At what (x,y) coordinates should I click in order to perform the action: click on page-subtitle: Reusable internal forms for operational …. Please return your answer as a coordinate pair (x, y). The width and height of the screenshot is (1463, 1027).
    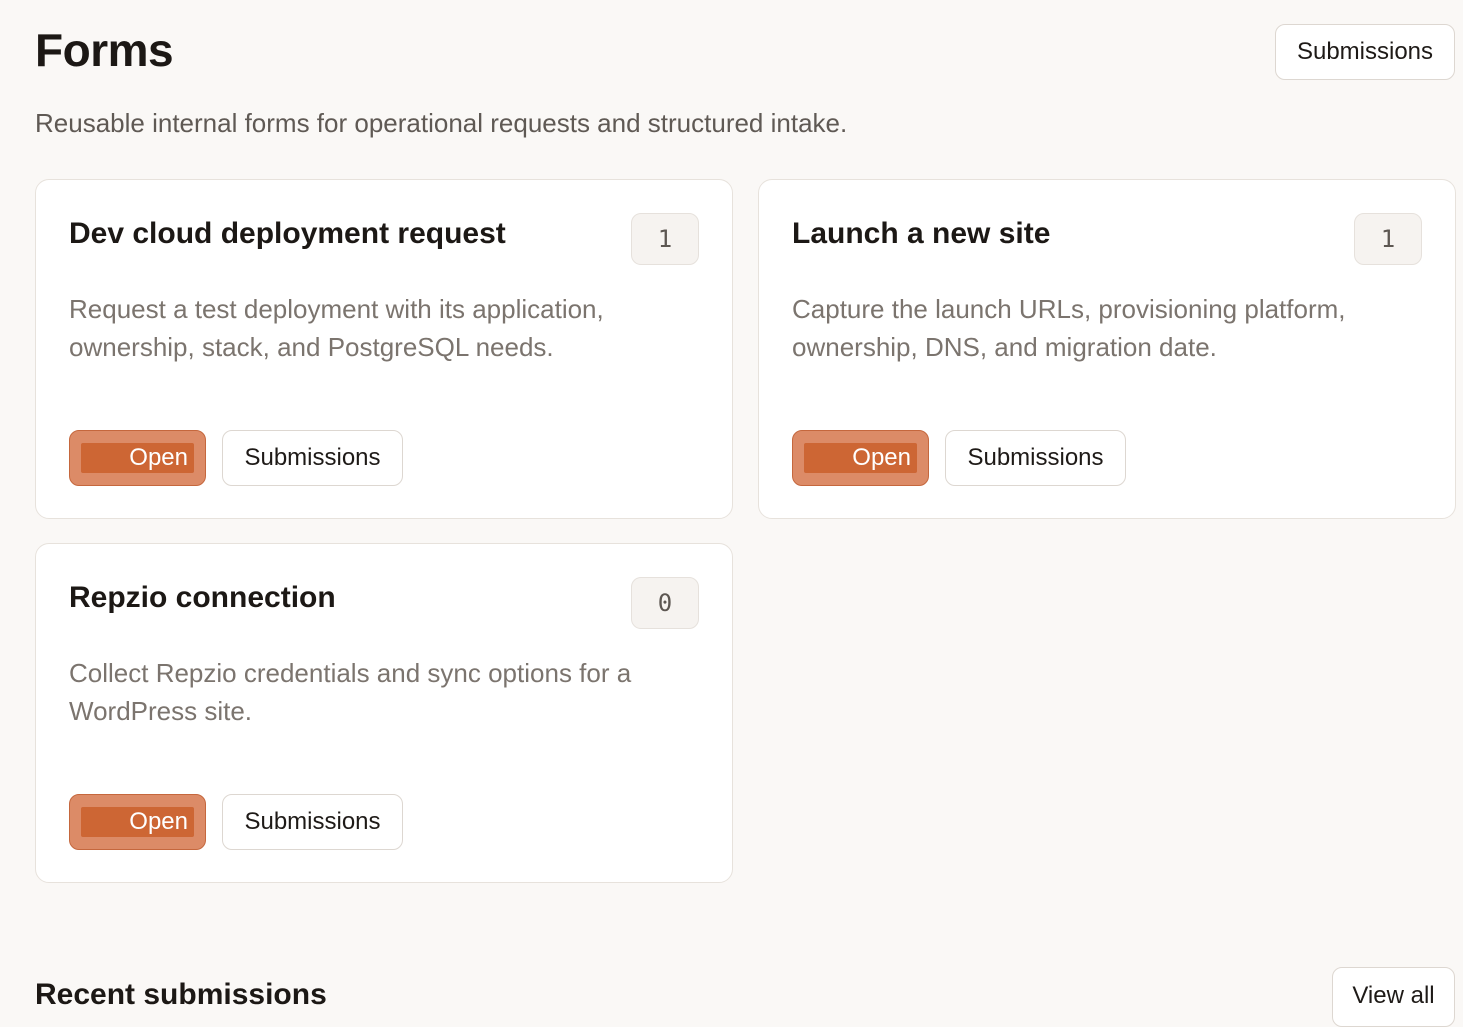
    Looking at the image, I should click on (441, 123).